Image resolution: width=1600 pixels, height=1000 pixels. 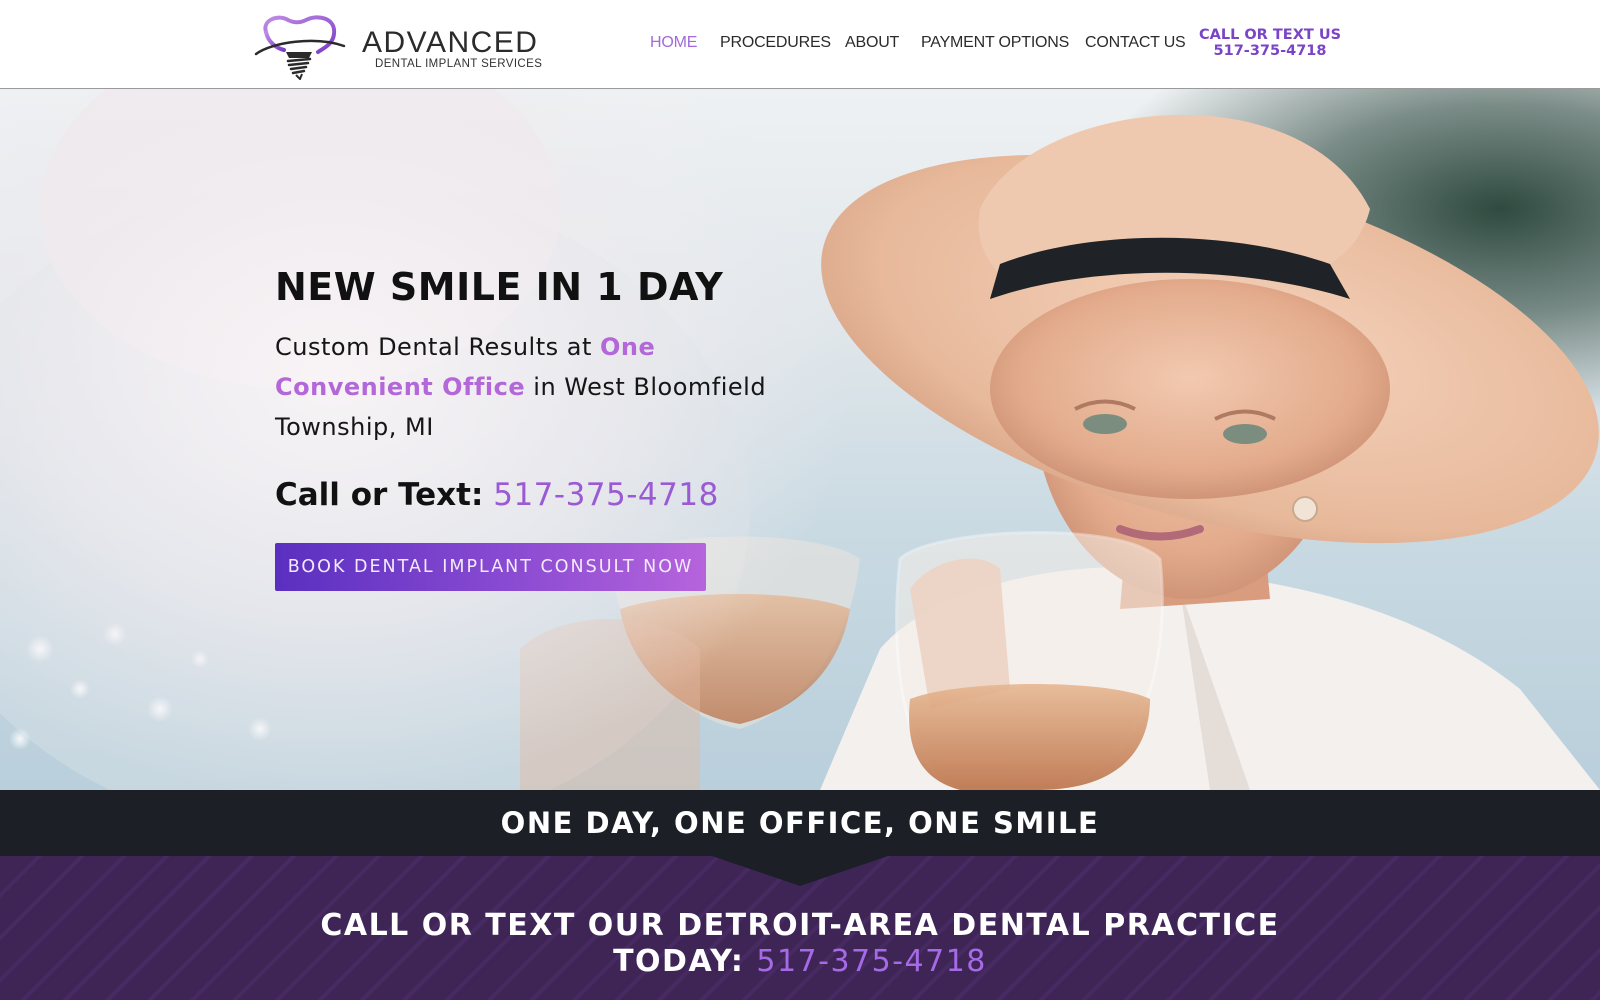 What do you see at coordinates (871, 961) in the screenshot?
I see `call-cta-phone-link: 517-375-4718` at bounding box center [871, 961].